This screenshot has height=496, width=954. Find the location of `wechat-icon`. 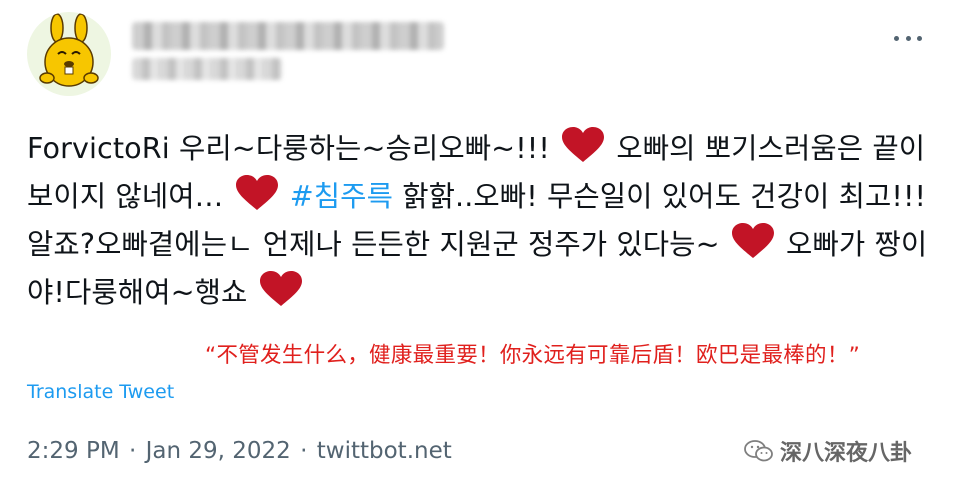

wechat-icon is located at coordinates (758, 451).